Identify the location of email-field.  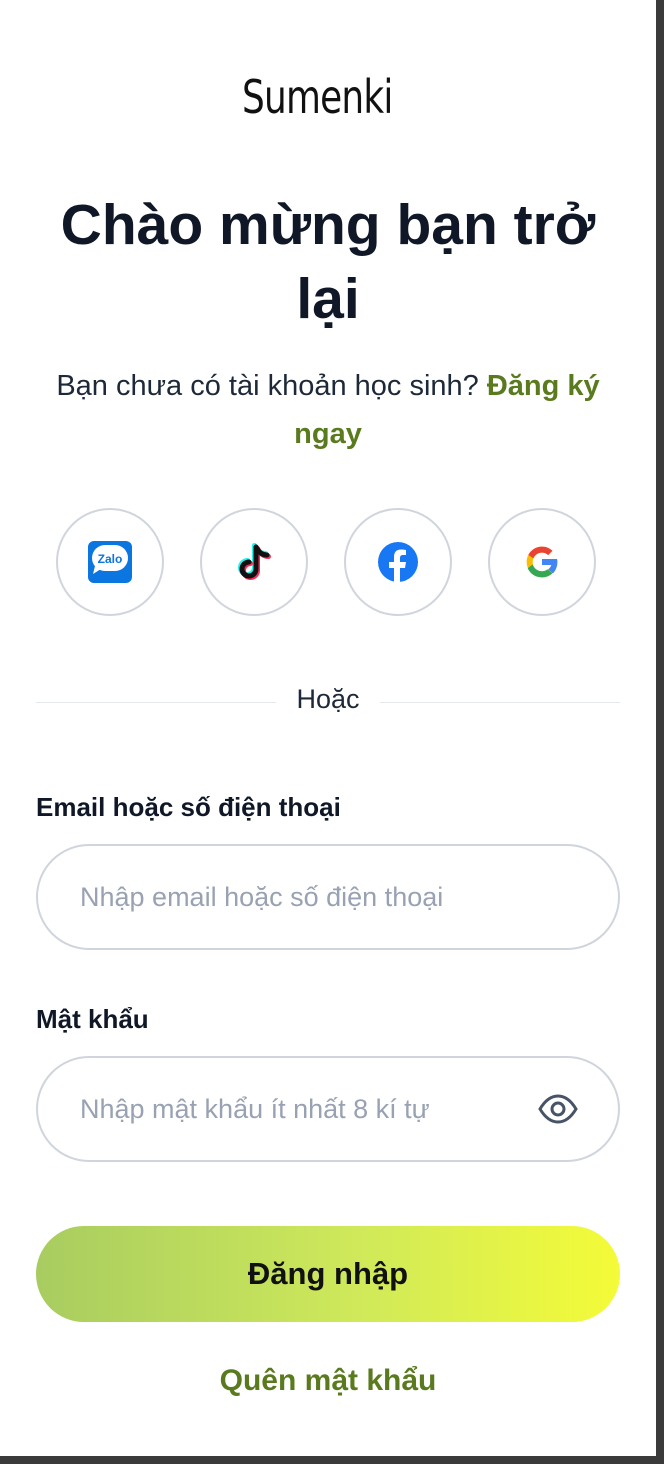
(328, 897).